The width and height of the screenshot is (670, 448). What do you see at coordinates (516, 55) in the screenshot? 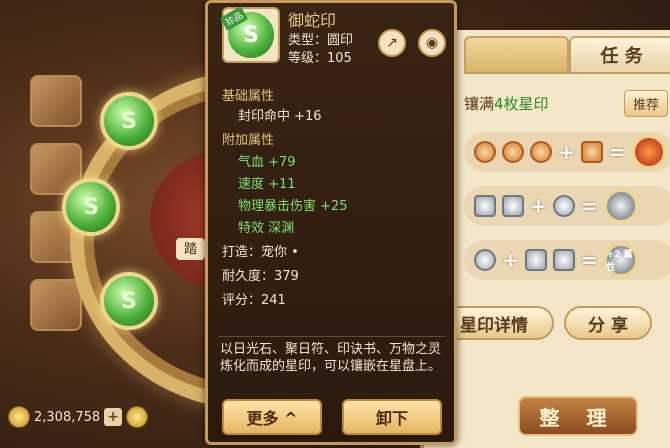
I see `tab-left` at bounding box center [516, 55].